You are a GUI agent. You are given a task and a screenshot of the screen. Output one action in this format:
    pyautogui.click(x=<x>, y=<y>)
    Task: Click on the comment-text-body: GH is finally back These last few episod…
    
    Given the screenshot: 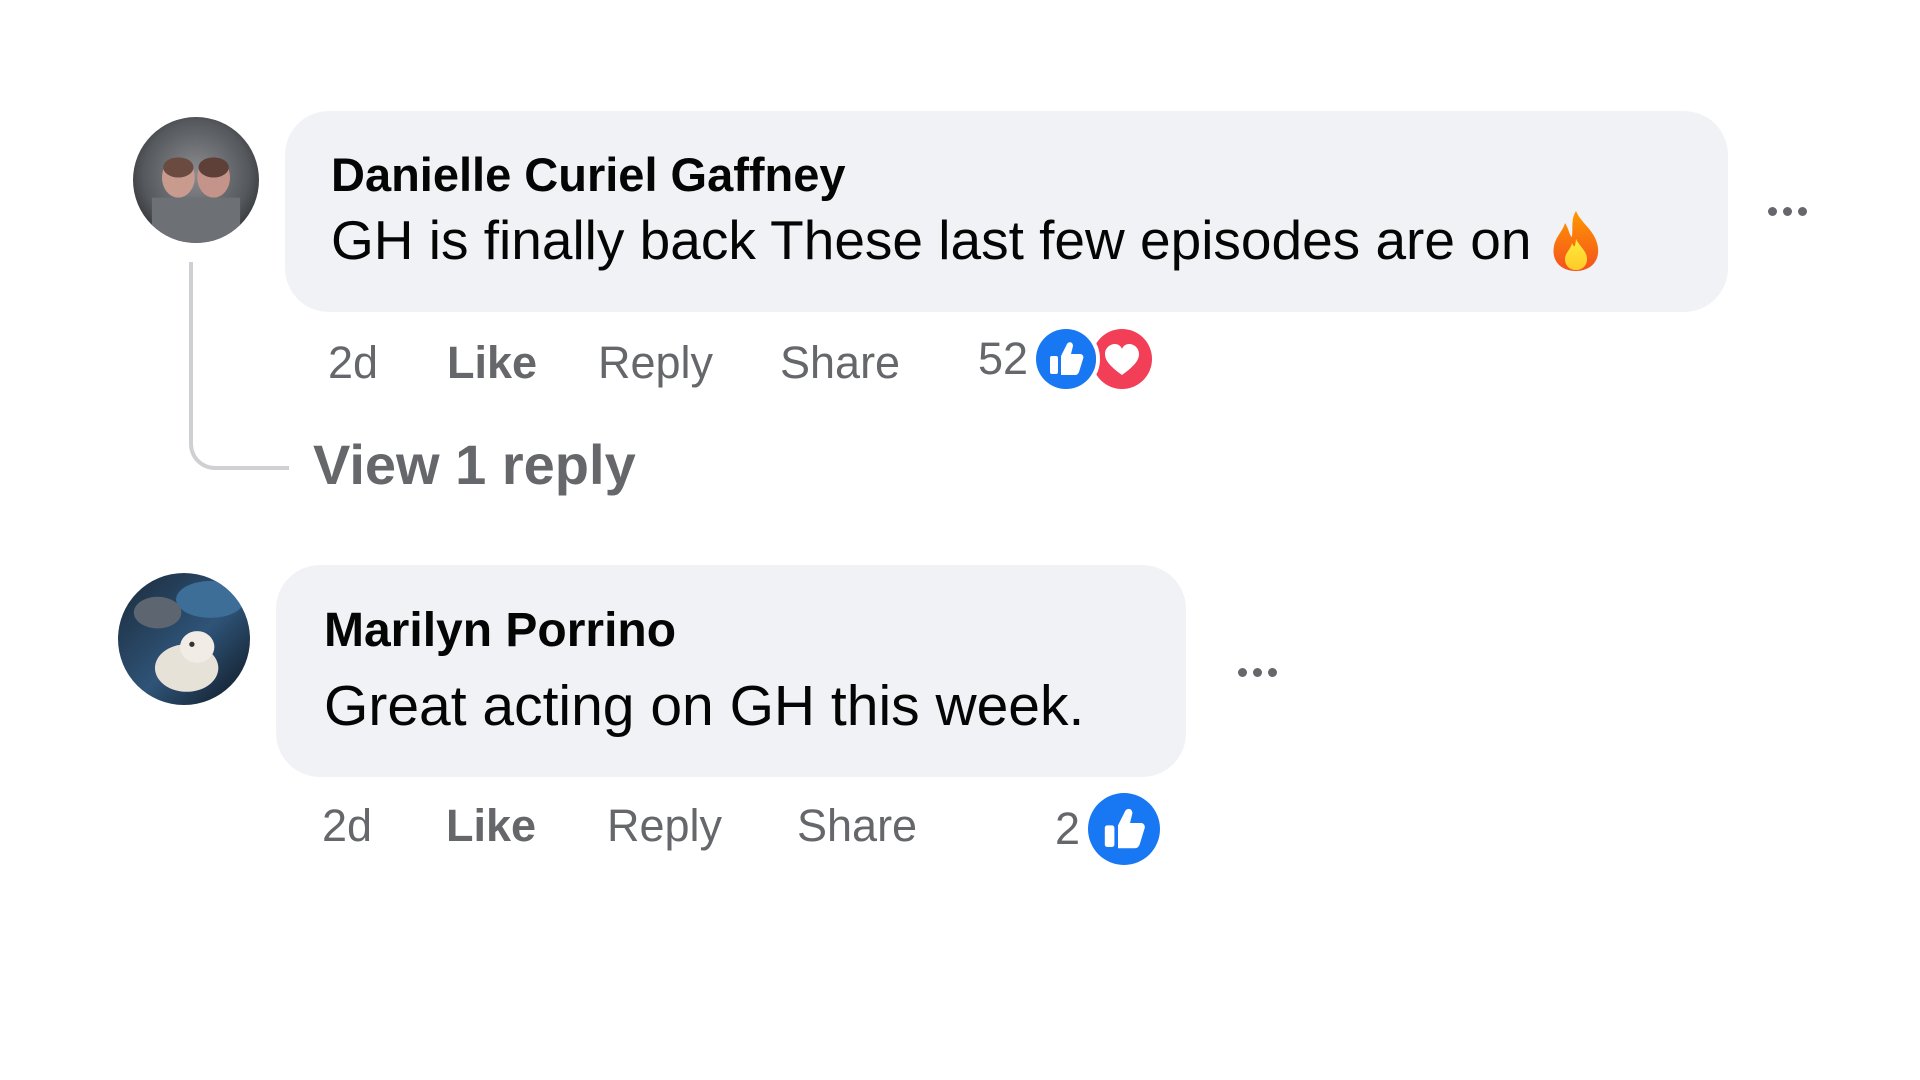 What is the action you would take?
    pyautogui.click(x=931, y=240)
    